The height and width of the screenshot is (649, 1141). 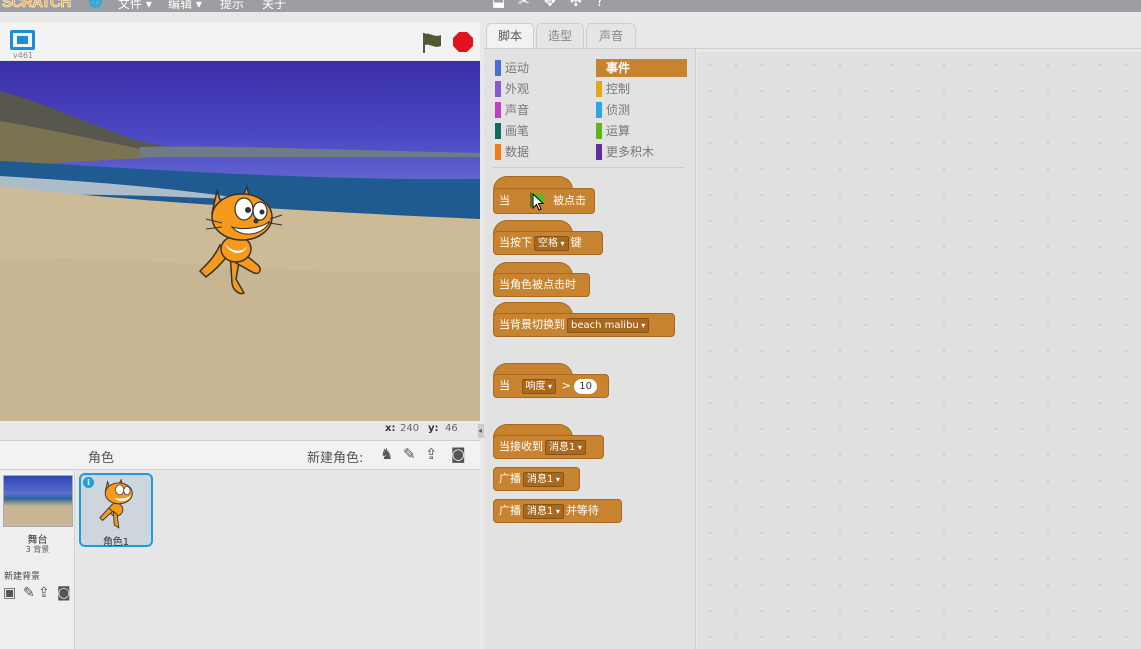 I want to click on when-receive-block: 当接收到 消息1, so click(x=548, y=447).